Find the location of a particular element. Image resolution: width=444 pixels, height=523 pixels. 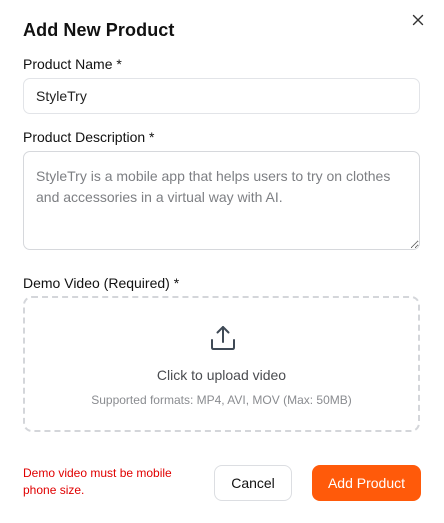

product-description-label: Product Description * is located at coordinates (89, 137).